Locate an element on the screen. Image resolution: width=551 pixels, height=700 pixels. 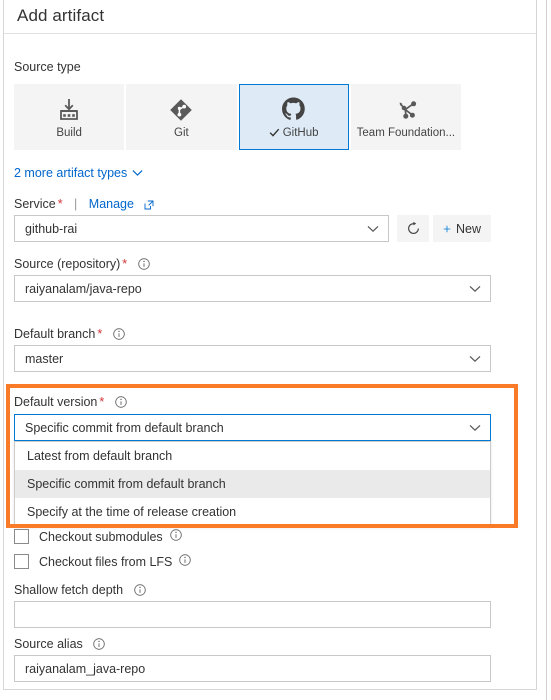
shallow-fetch-depth-label: Shallow fetch depth is located at coordinates (80, 591).